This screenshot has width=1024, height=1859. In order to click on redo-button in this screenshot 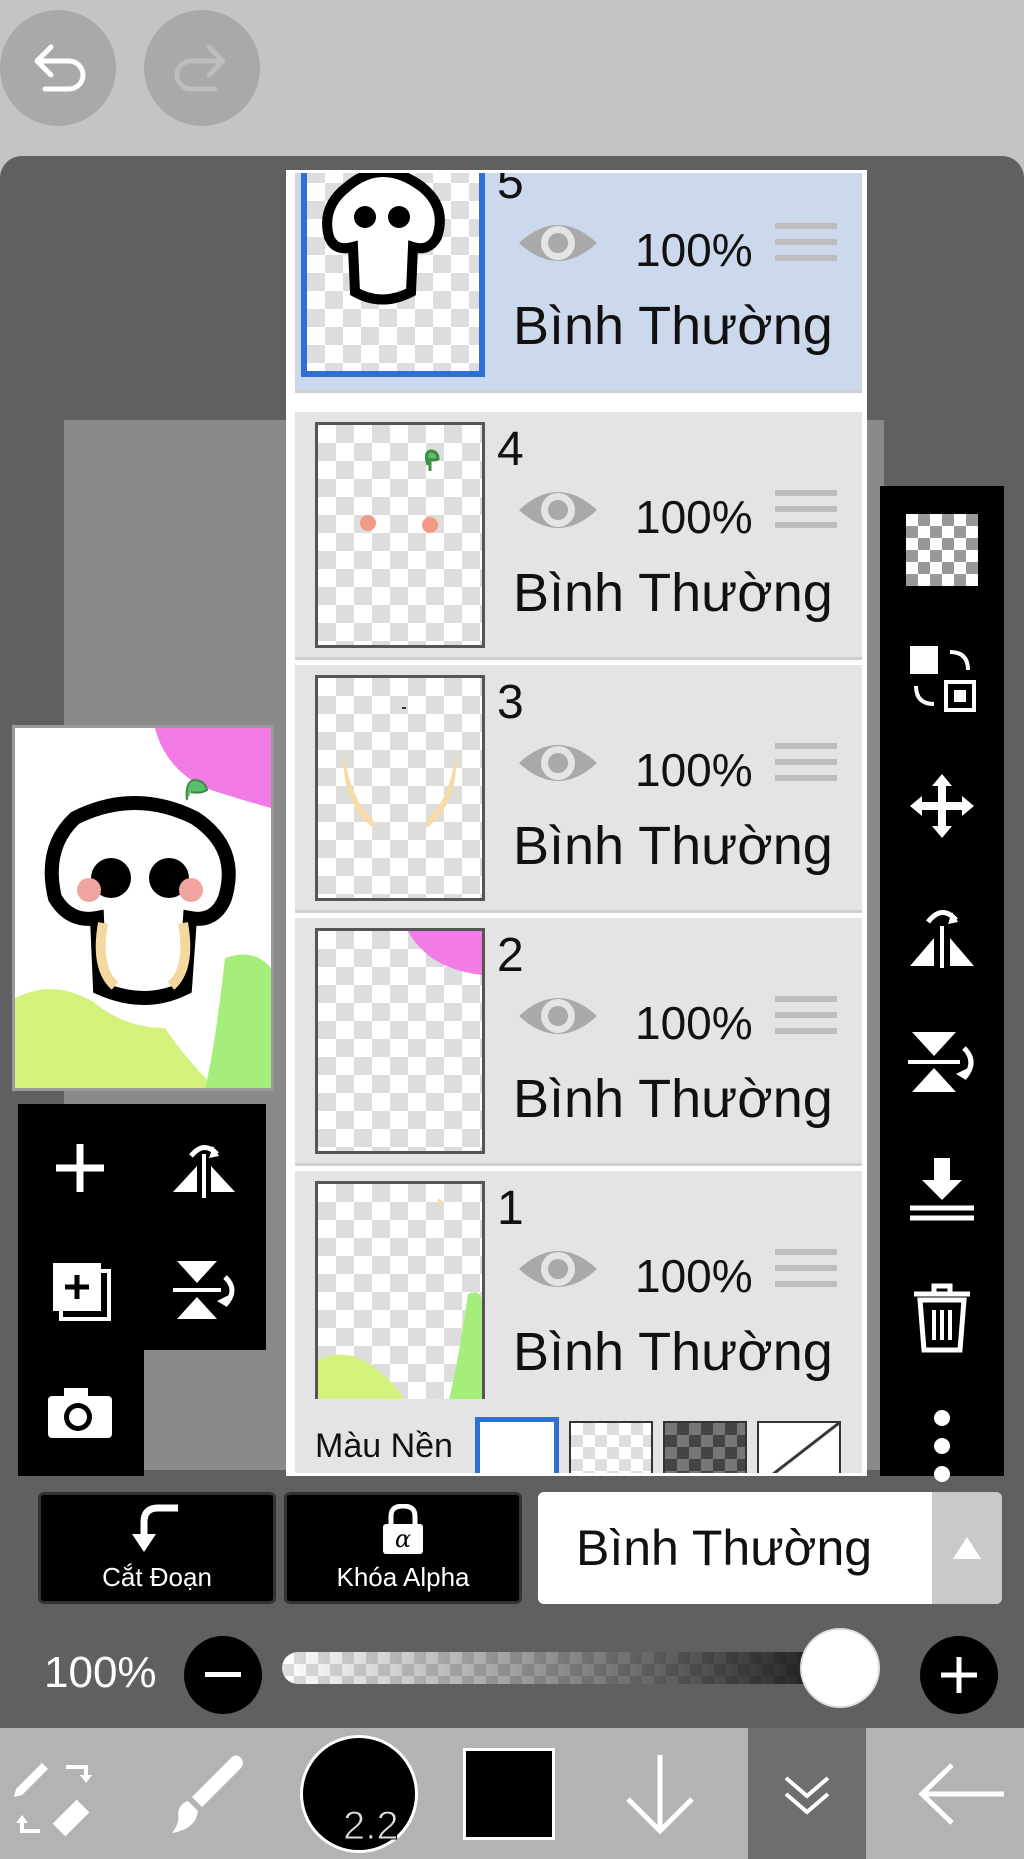, I will do `click(202, 68)`.